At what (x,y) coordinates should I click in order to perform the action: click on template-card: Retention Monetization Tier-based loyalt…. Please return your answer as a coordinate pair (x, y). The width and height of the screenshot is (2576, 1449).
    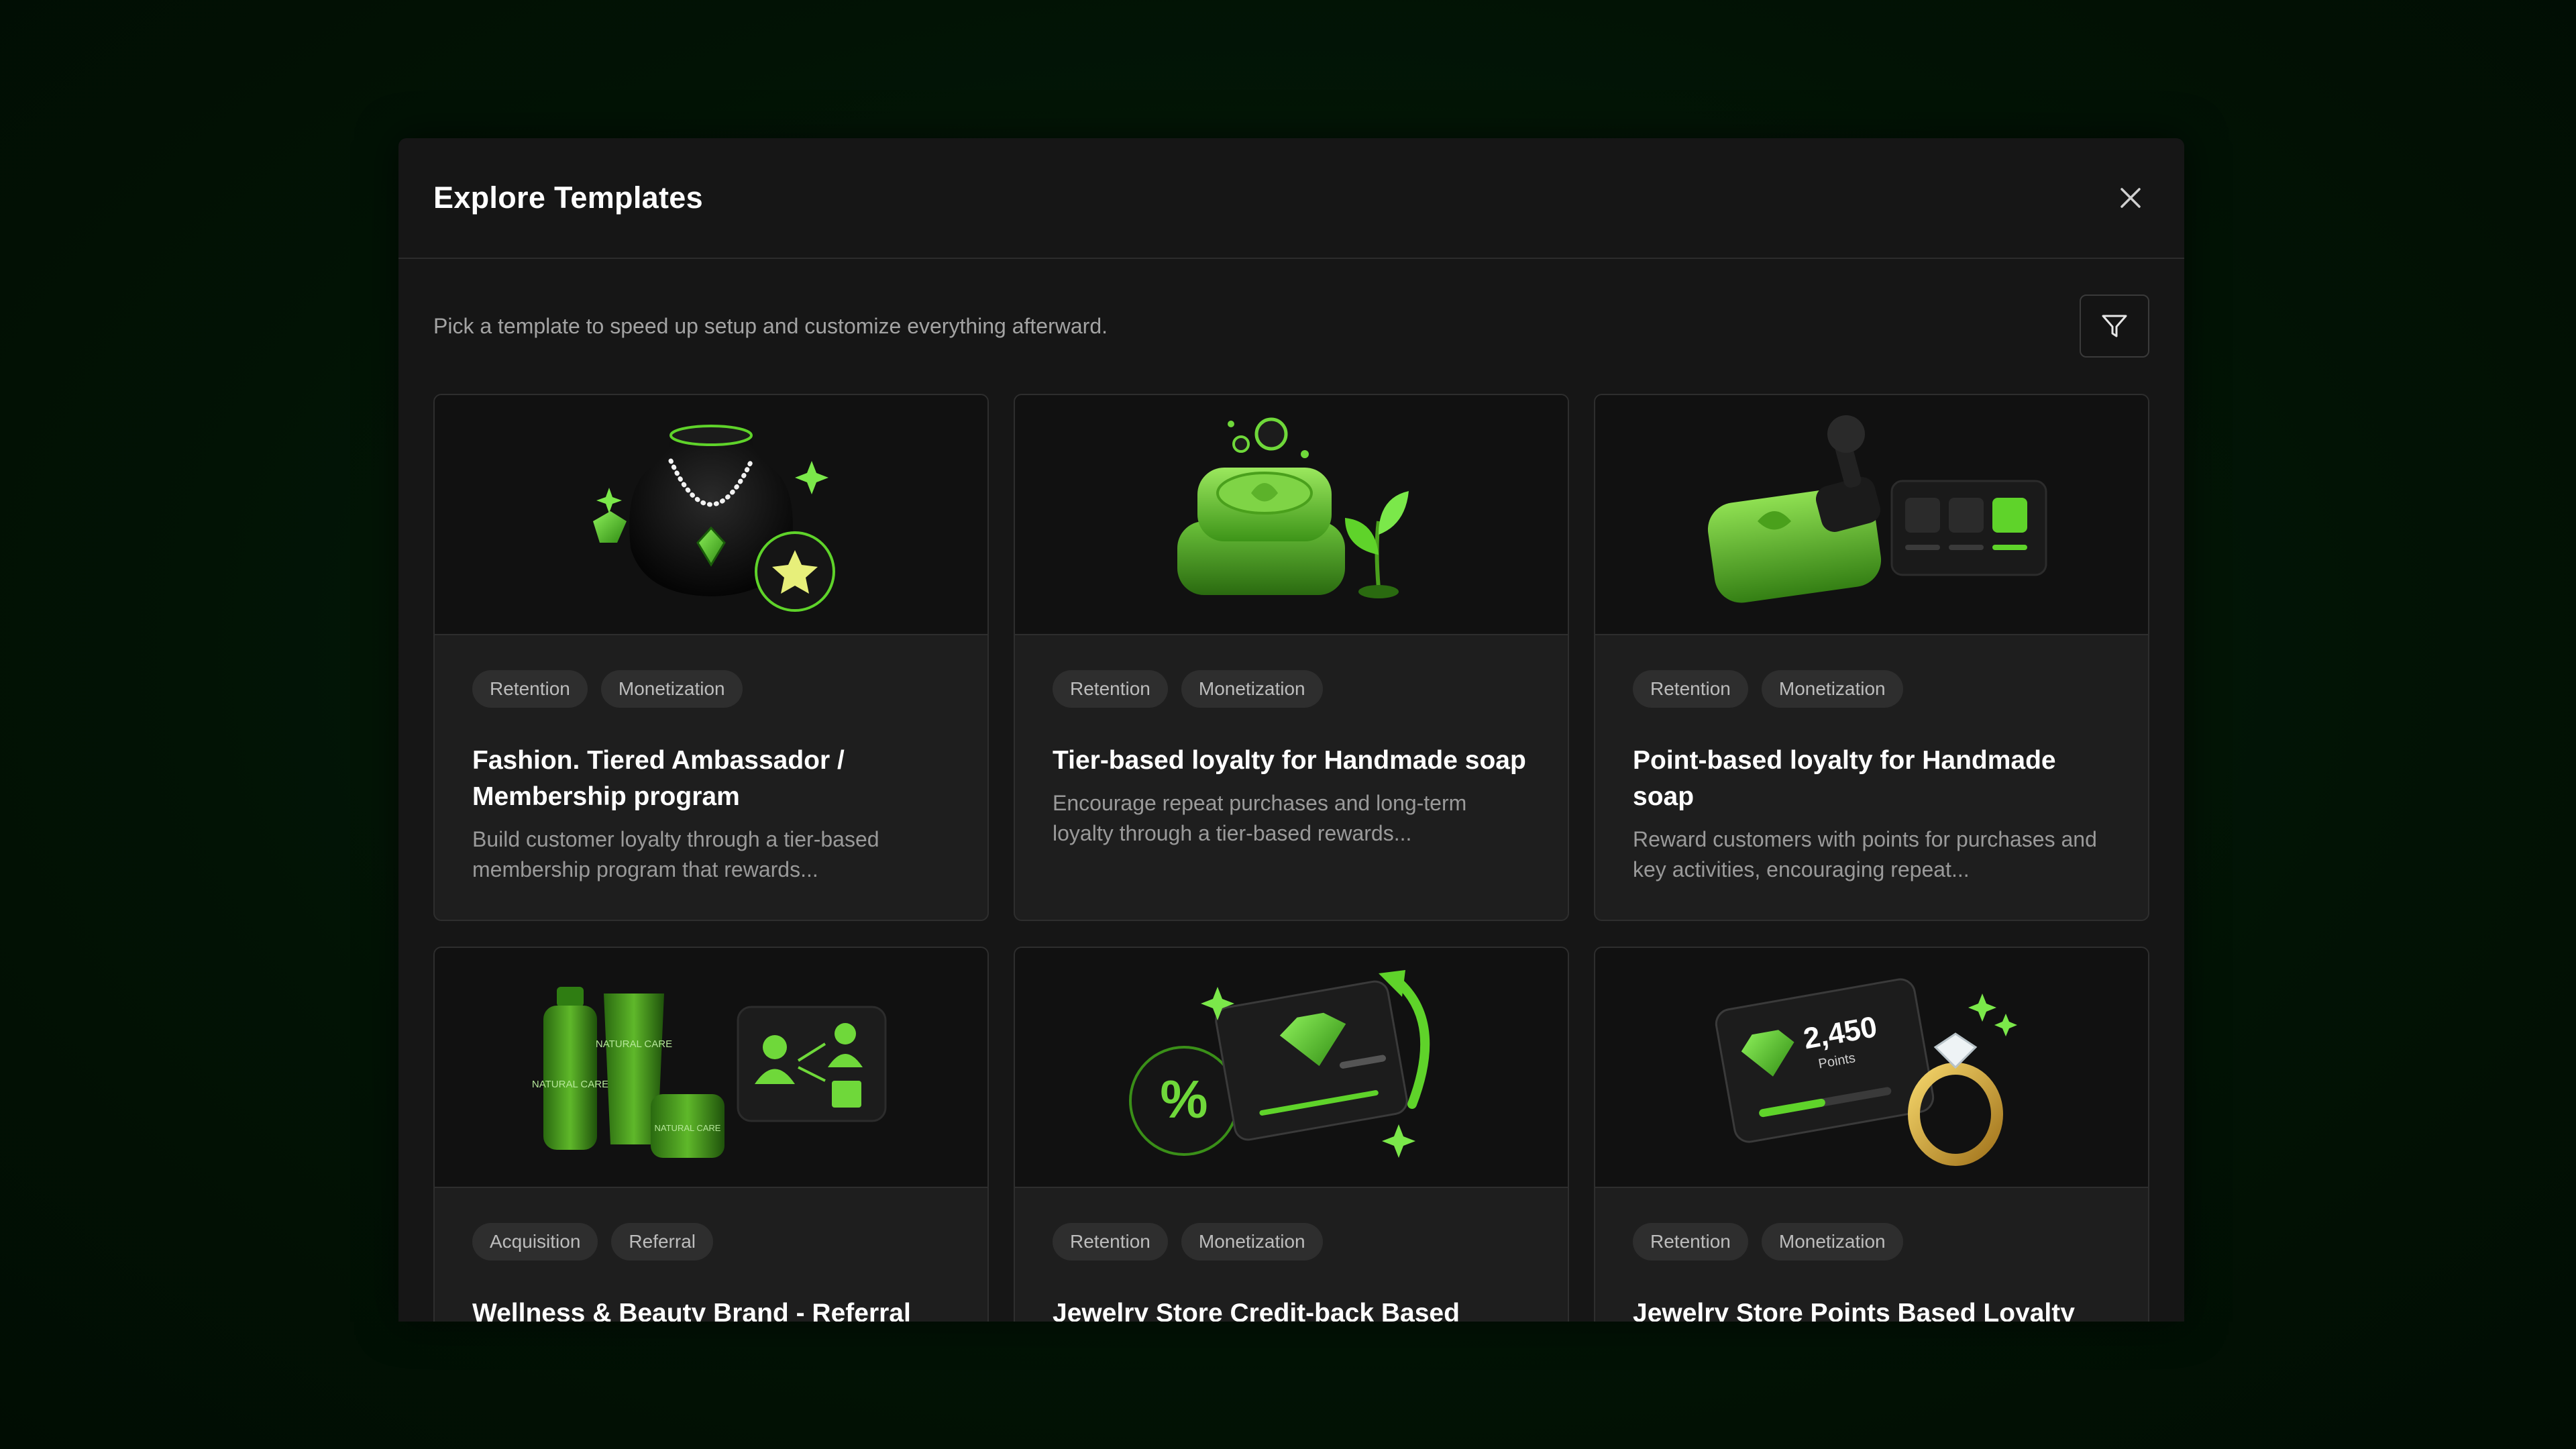
    Looking at the image, I should click on (1291, 657).